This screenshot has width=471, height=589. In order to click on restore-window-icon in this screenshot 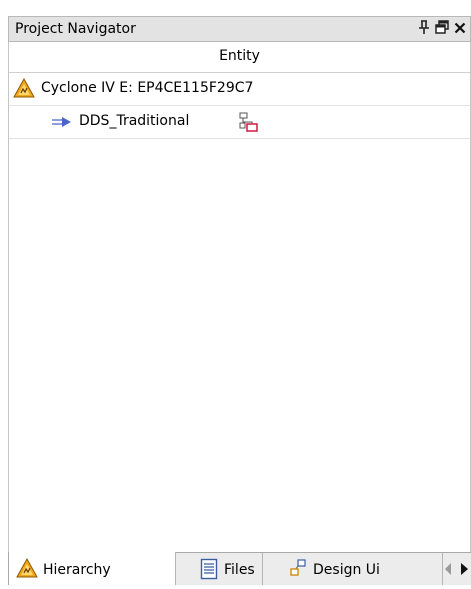, I will do `click(442, 29)`.